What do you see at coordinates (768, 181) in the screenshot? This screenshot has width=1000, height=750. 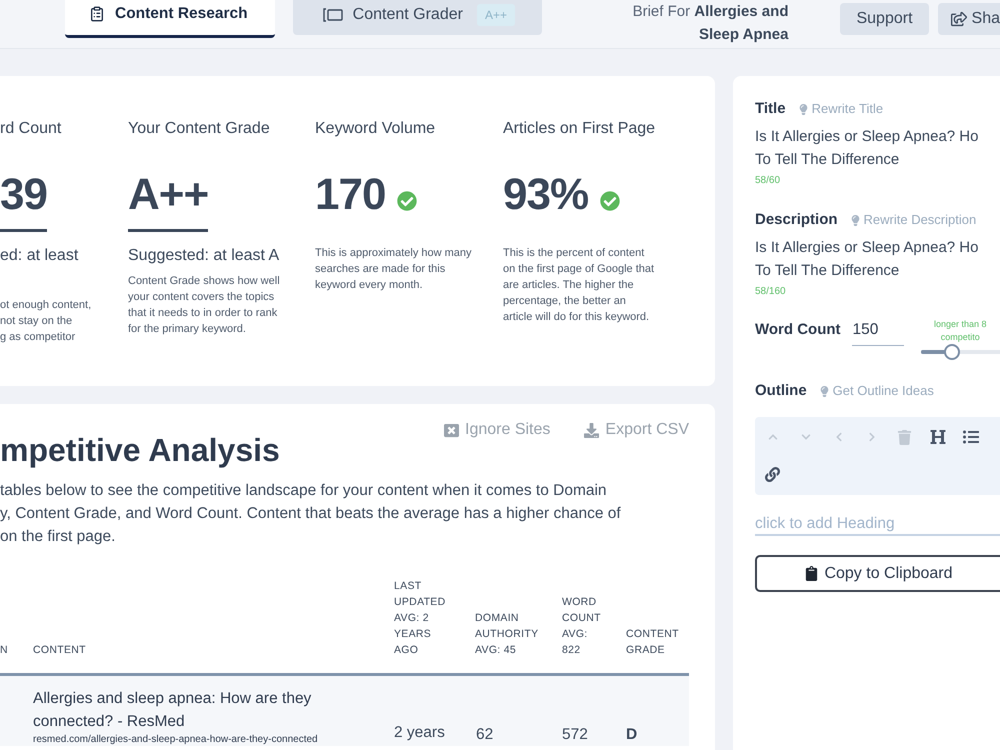 I see `character-count: 58/60` at bounding box center [768, 181].